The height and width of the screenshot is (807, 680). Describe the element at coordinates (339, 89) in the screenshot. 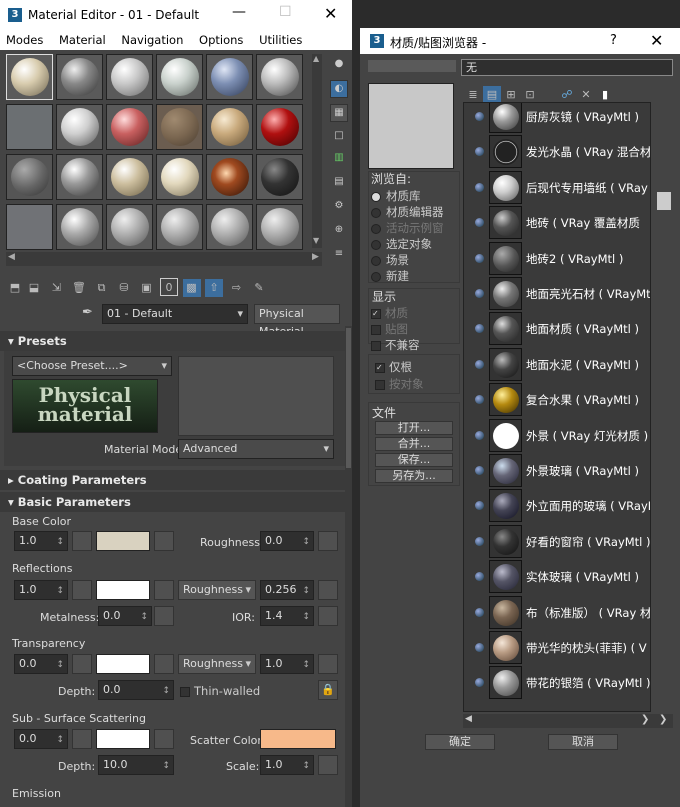

I see `backlight-icon: ◐` at that location.